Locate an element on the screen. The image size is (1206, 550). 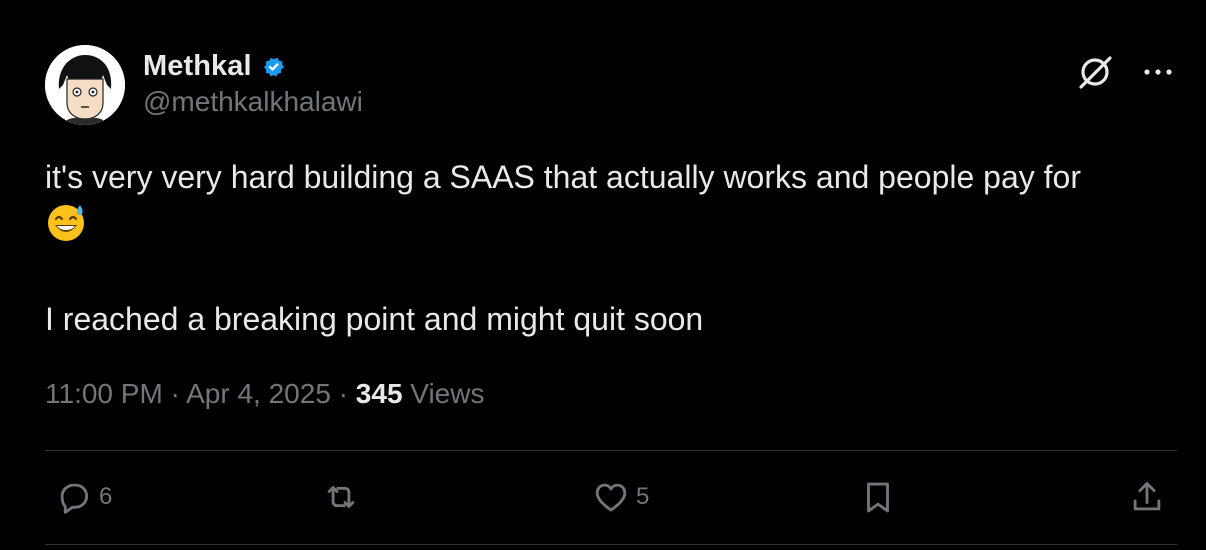
bookmark-icon is located at coordinates (878, 497).